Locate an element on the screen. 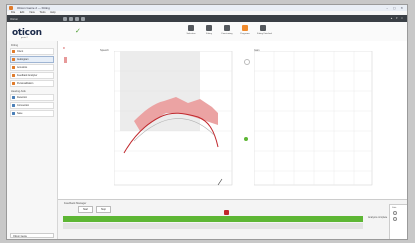 This screenshot has width=415, height=243. menu-file: File is located at coordinates (13, 12).